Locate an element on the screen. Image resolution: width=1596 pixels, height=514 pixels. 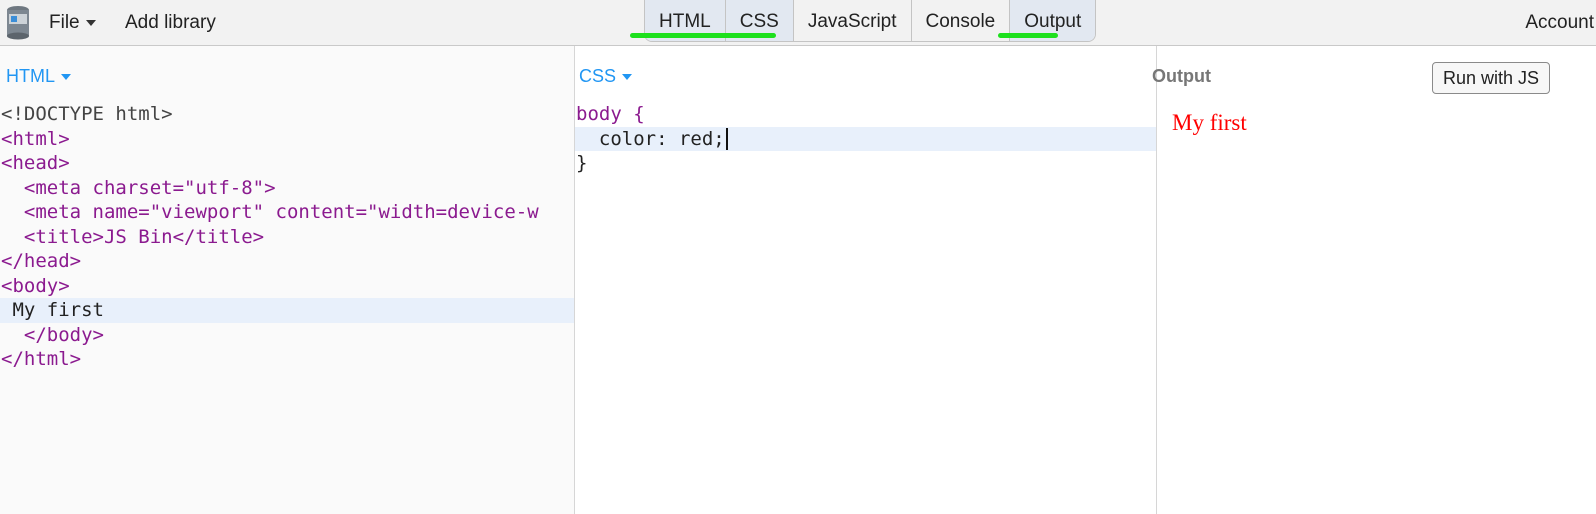
code-line: My first is located at coordinates (287, 310).